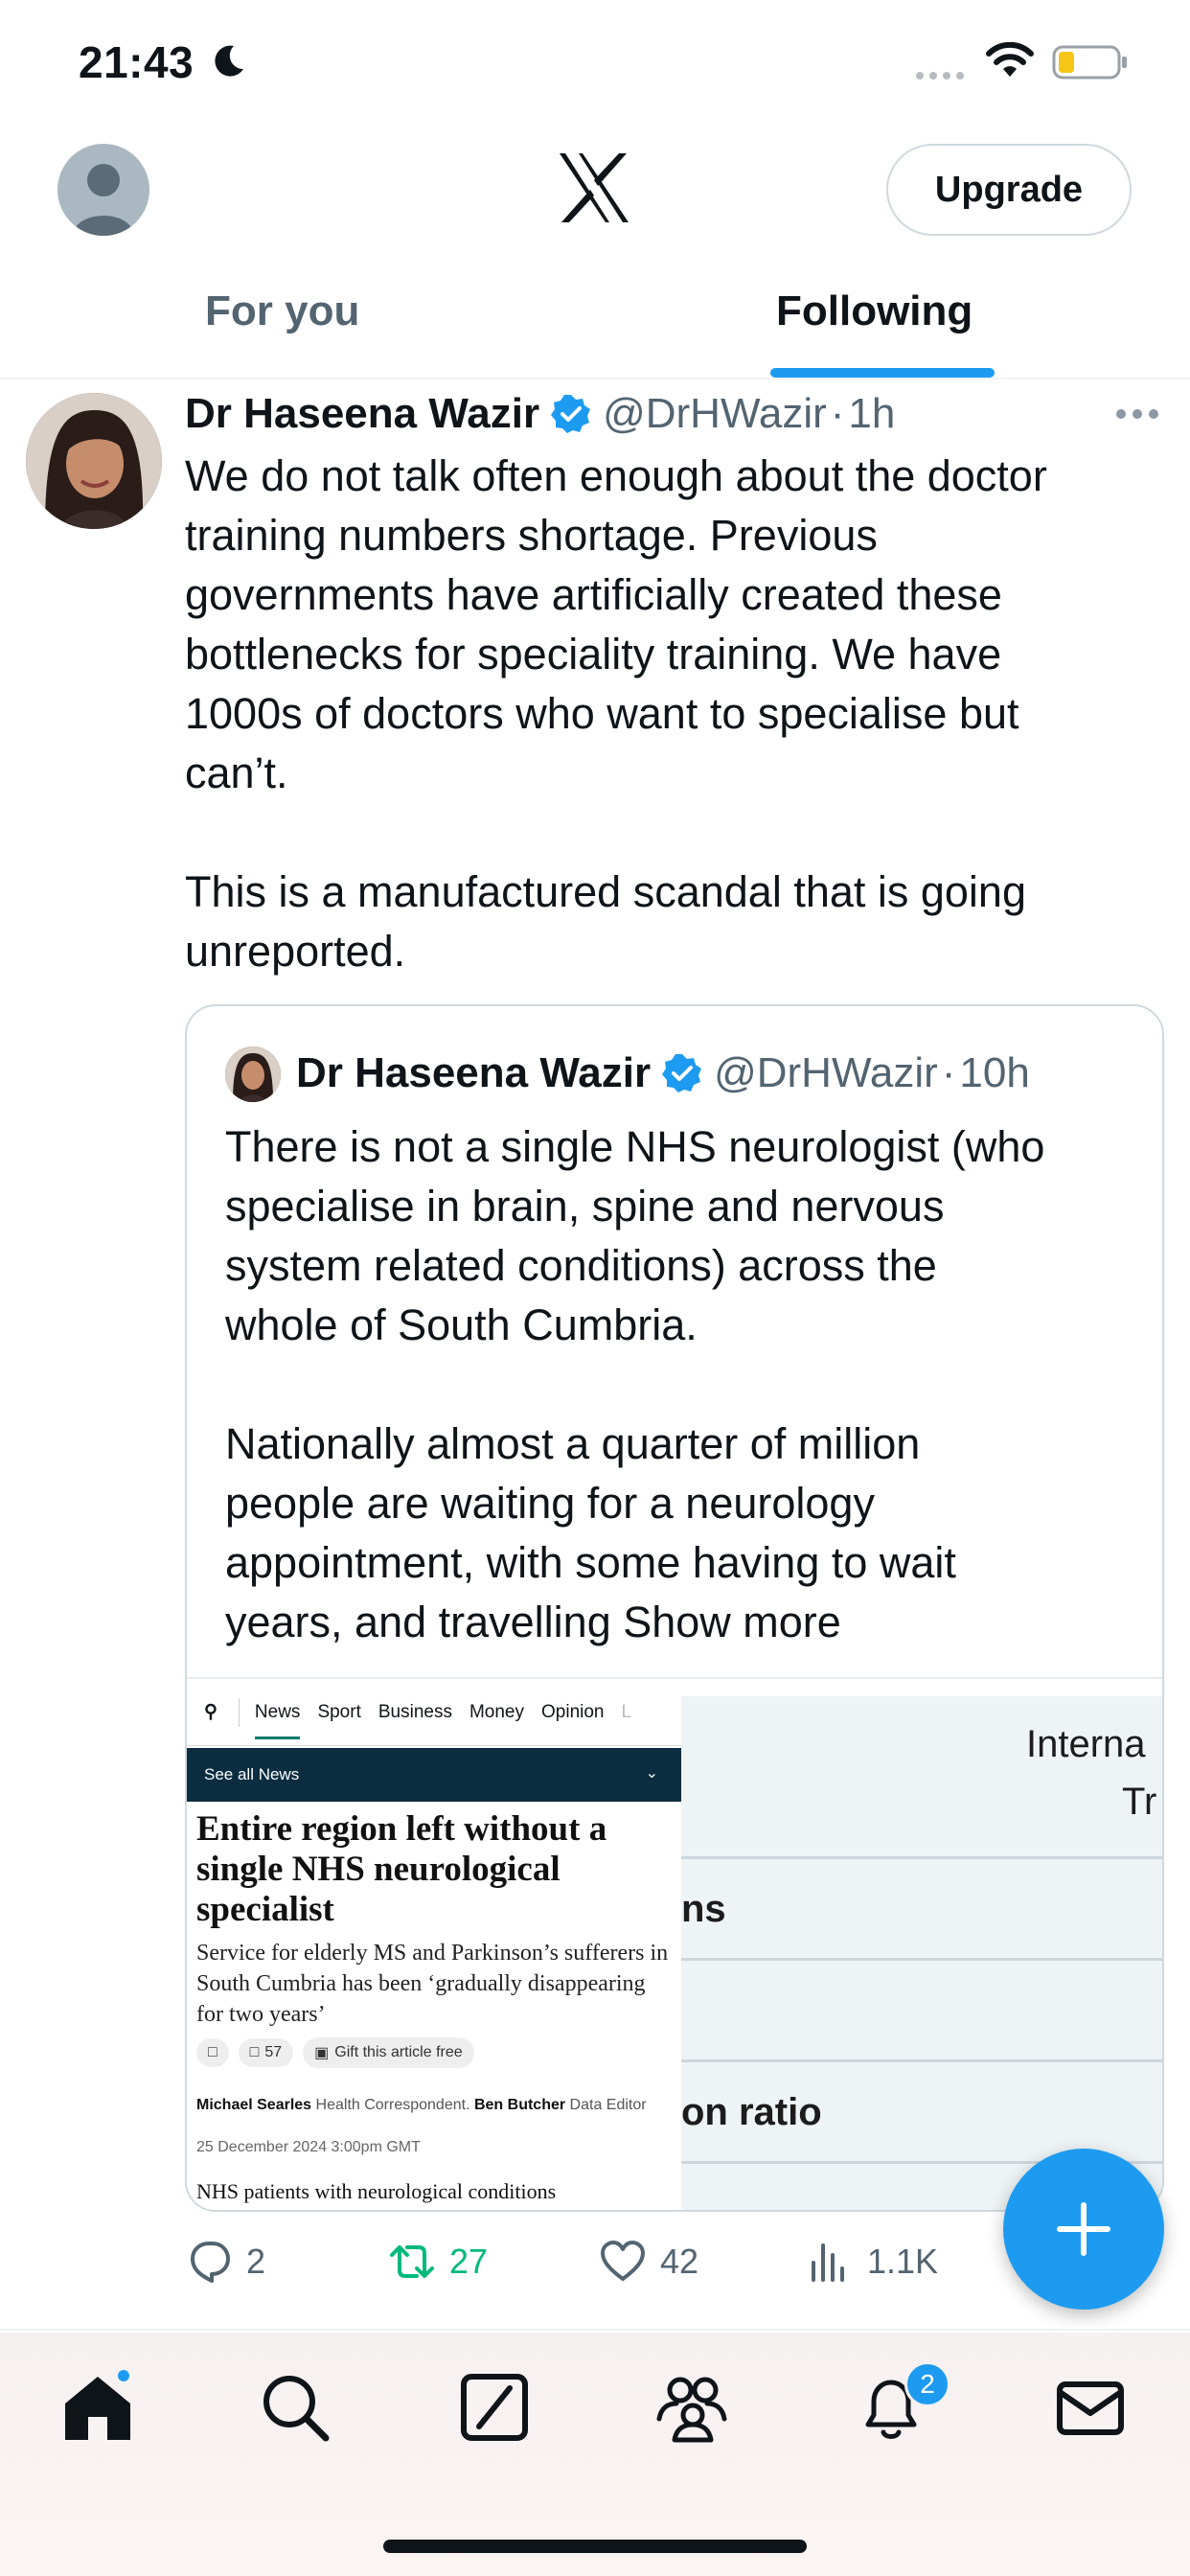 Image resolution: width=1190 pixels, height=2576 pixels. Describe the element at coordinates (872, 414) in the screenshot. I see `tweet-timestamp: 1h` at that location.